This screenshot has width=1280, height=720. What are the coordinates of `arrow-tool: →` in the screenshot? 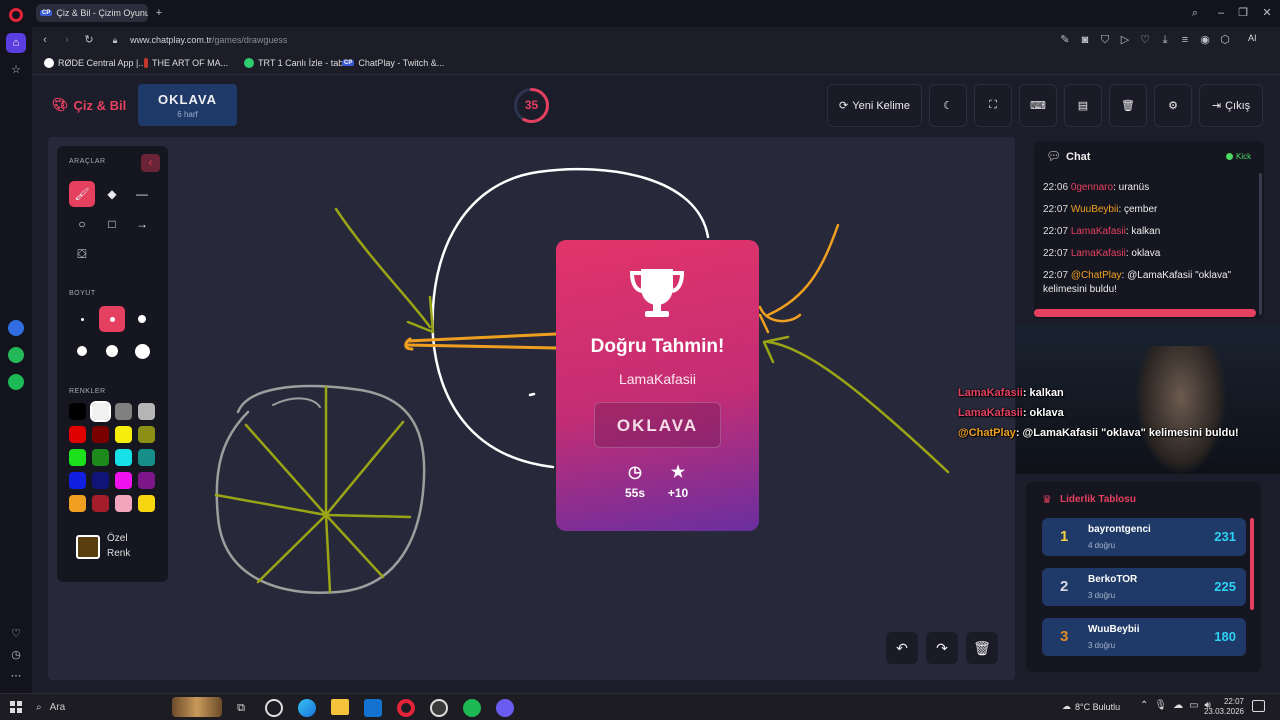 It's located at (142, 224).